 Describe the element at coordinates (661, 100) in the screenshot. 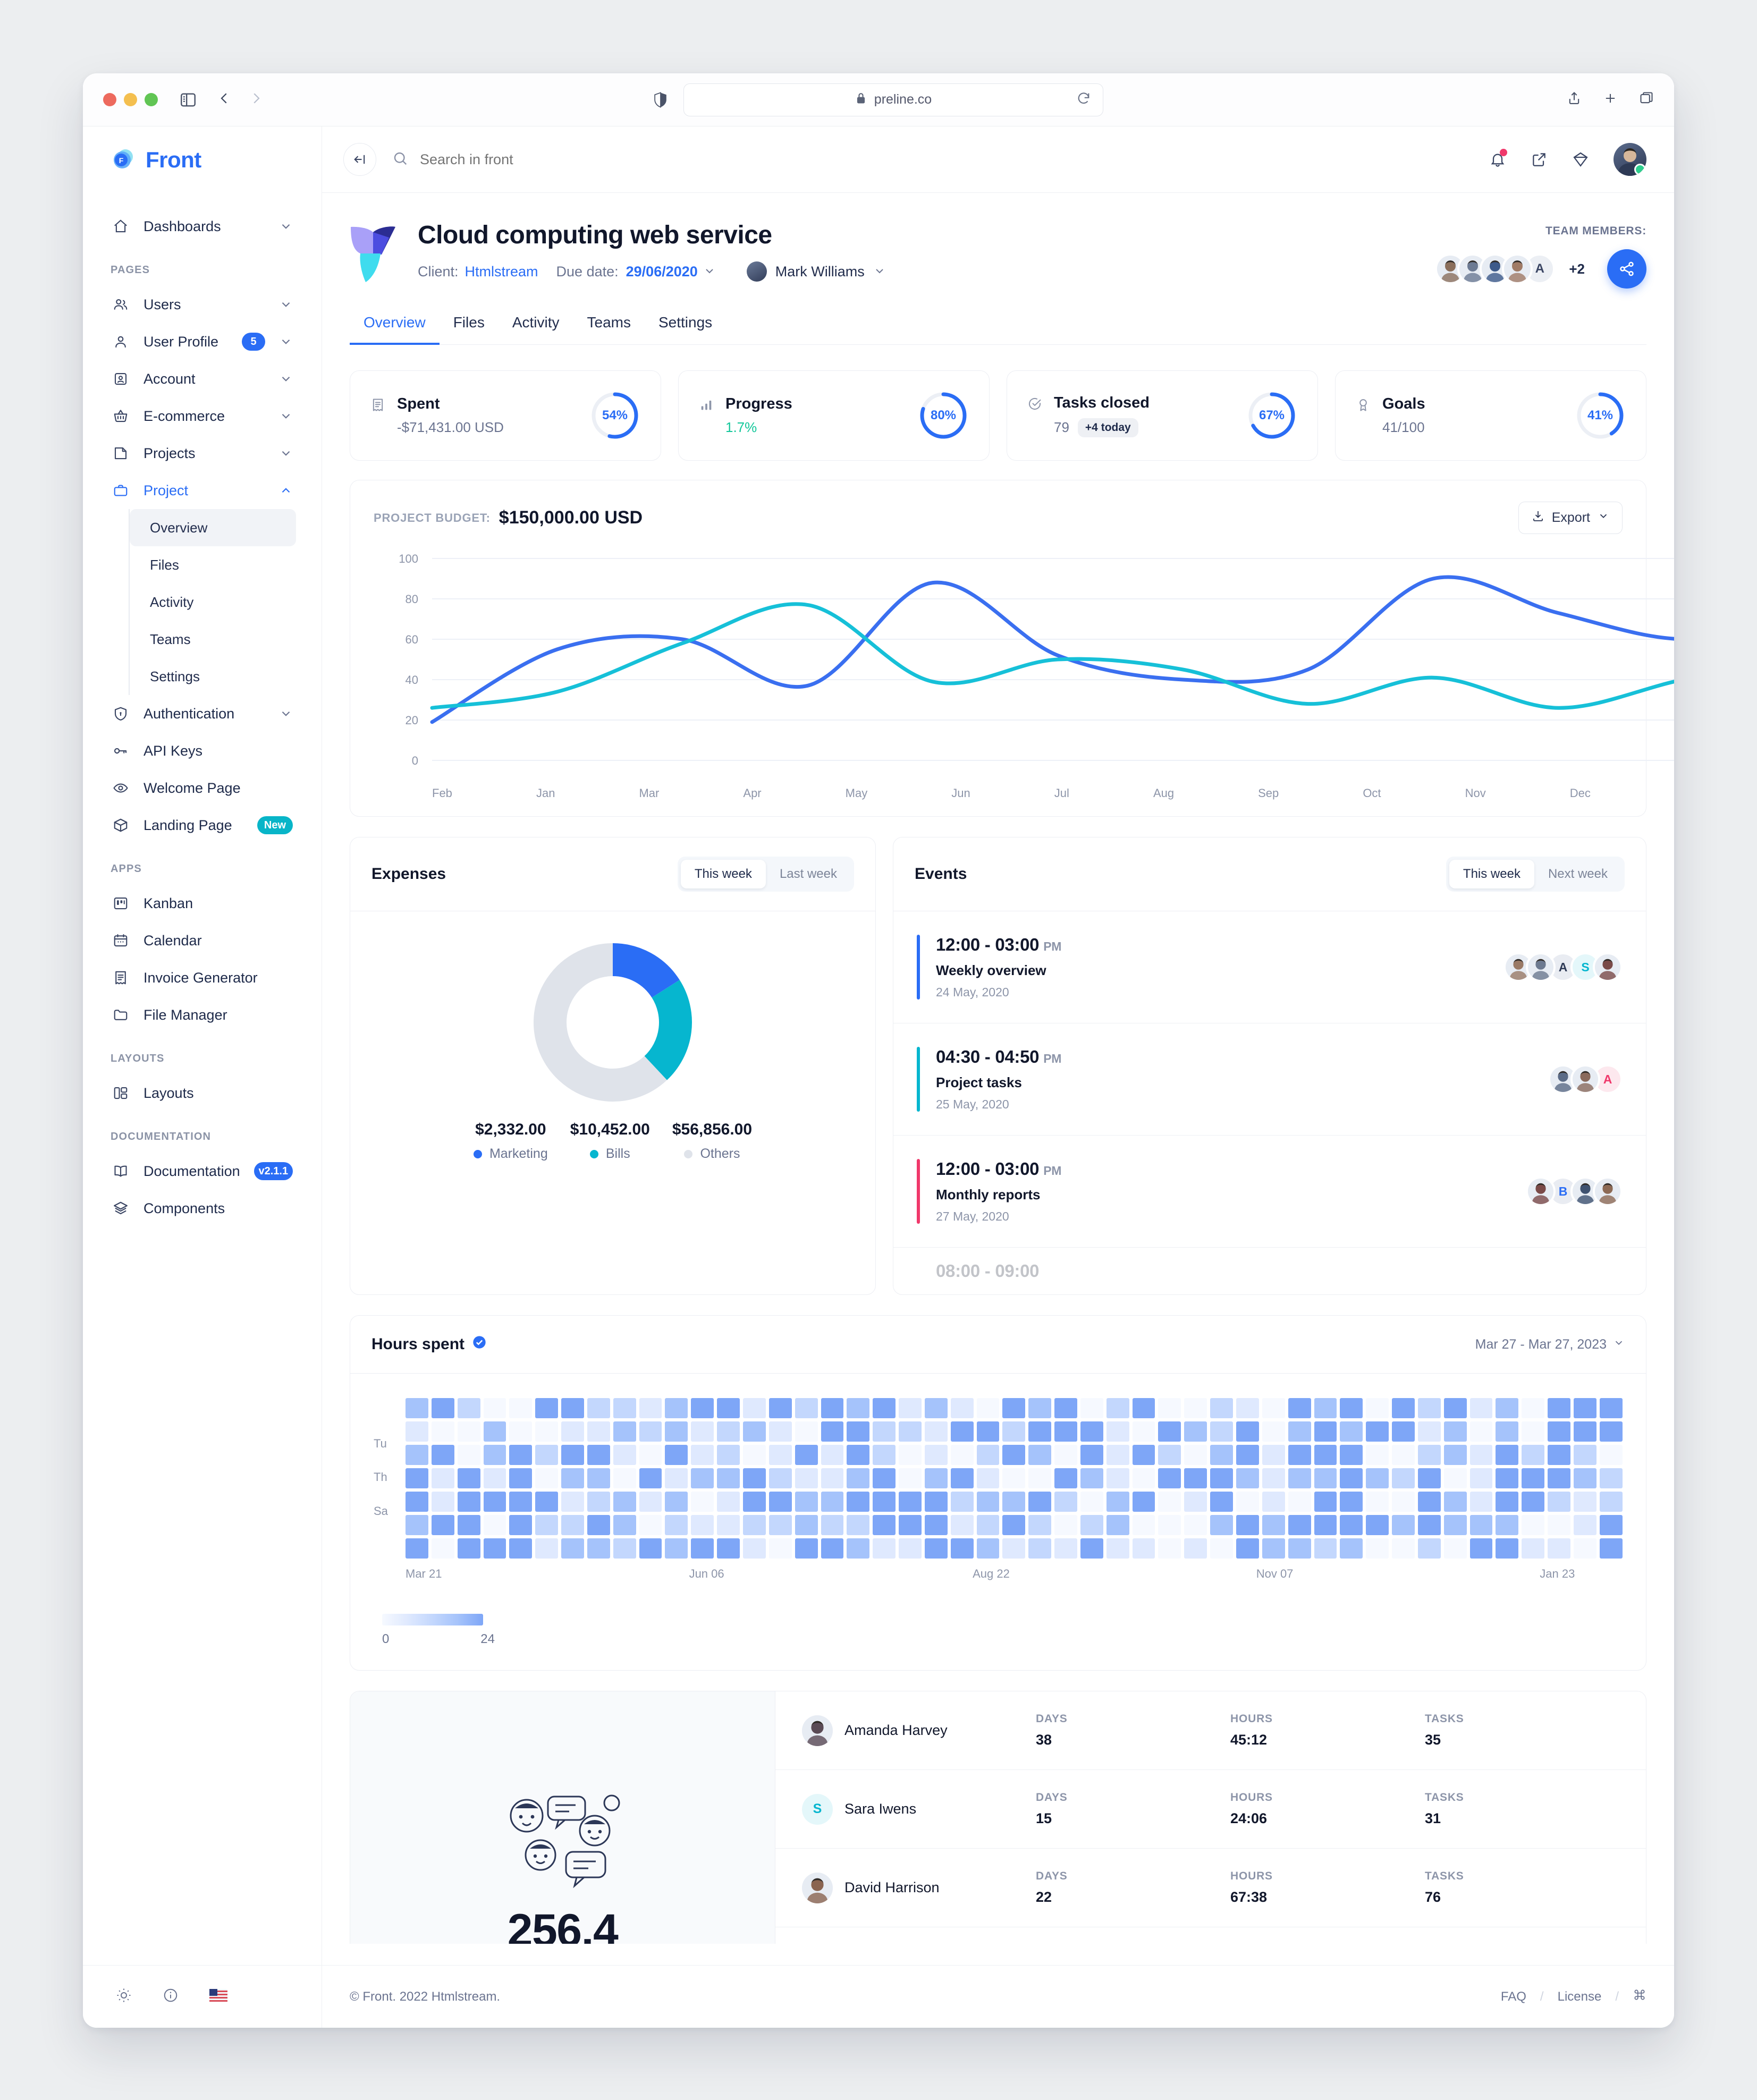

I see `shield-icon` at that location.